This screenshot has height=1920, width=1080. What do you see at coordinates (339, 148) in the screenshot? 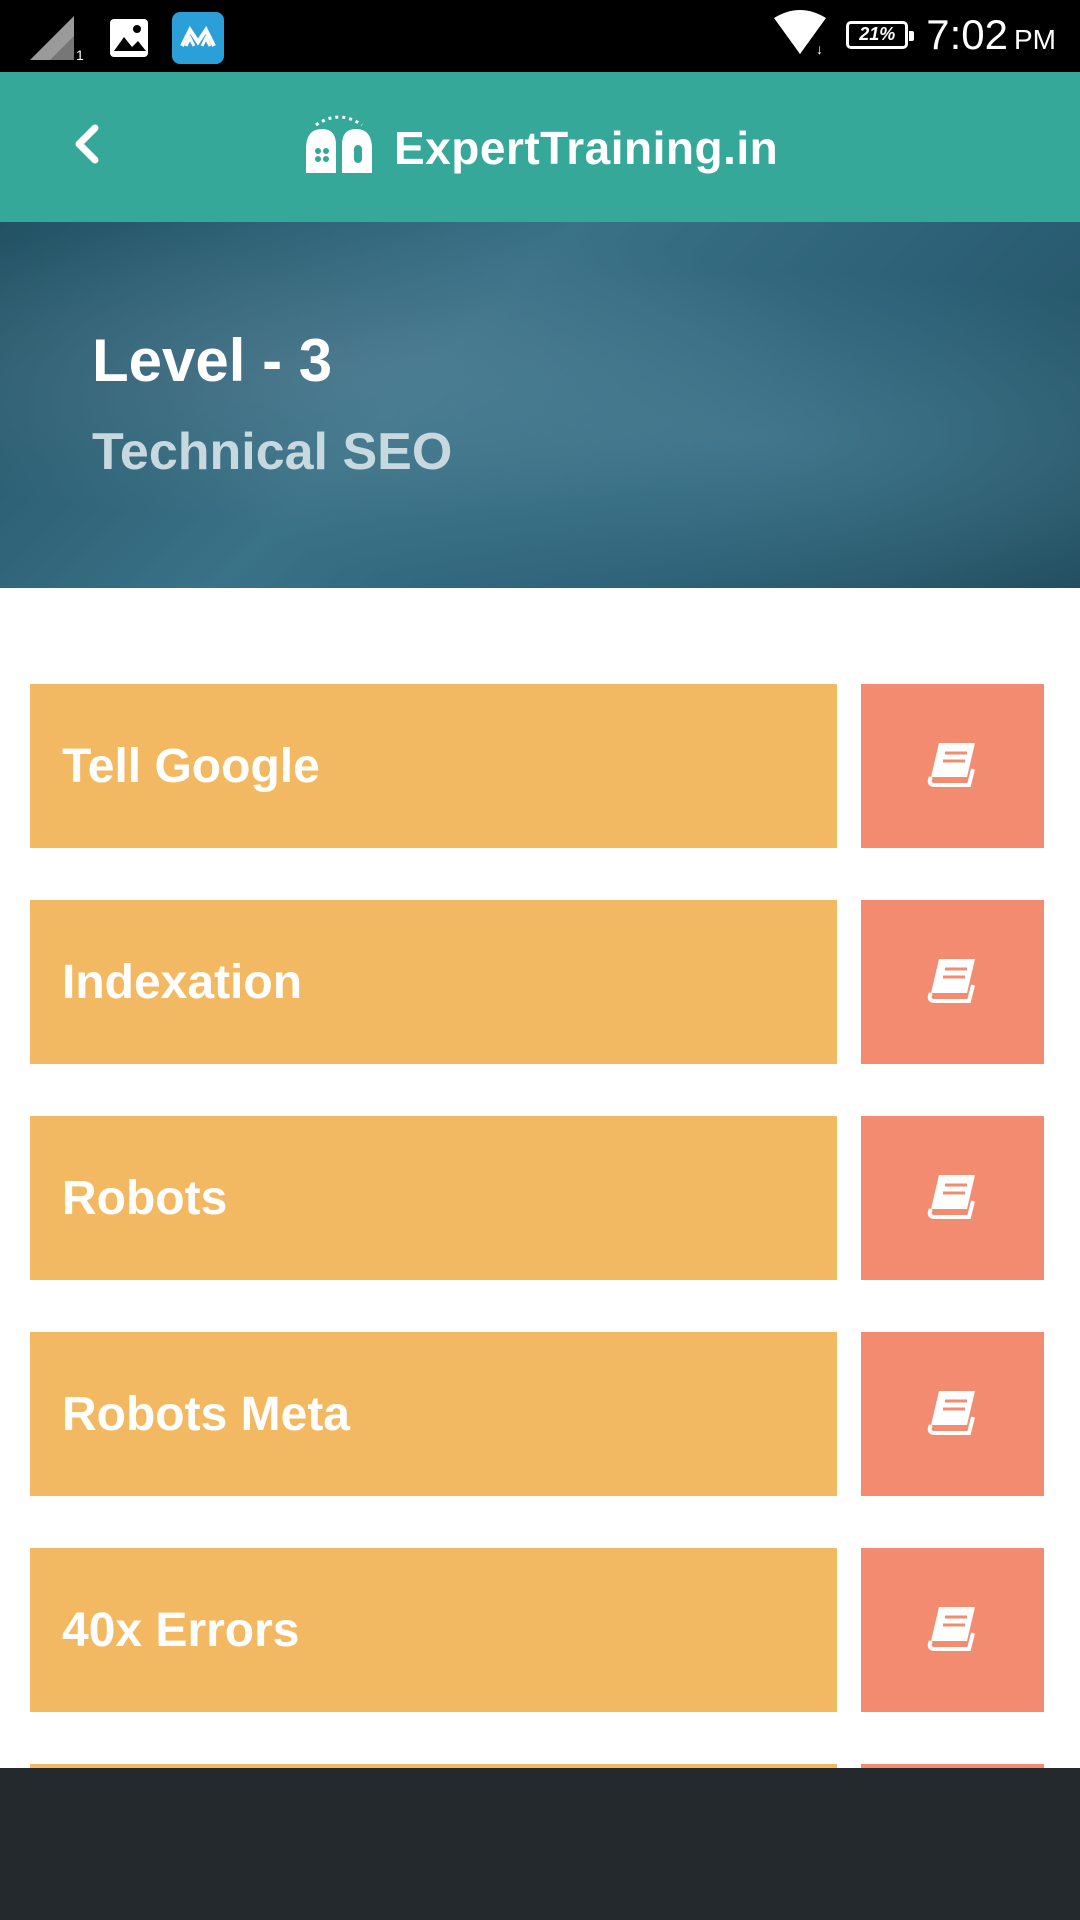
I see `brand-logo-icon` at bounding box center [339, 148].